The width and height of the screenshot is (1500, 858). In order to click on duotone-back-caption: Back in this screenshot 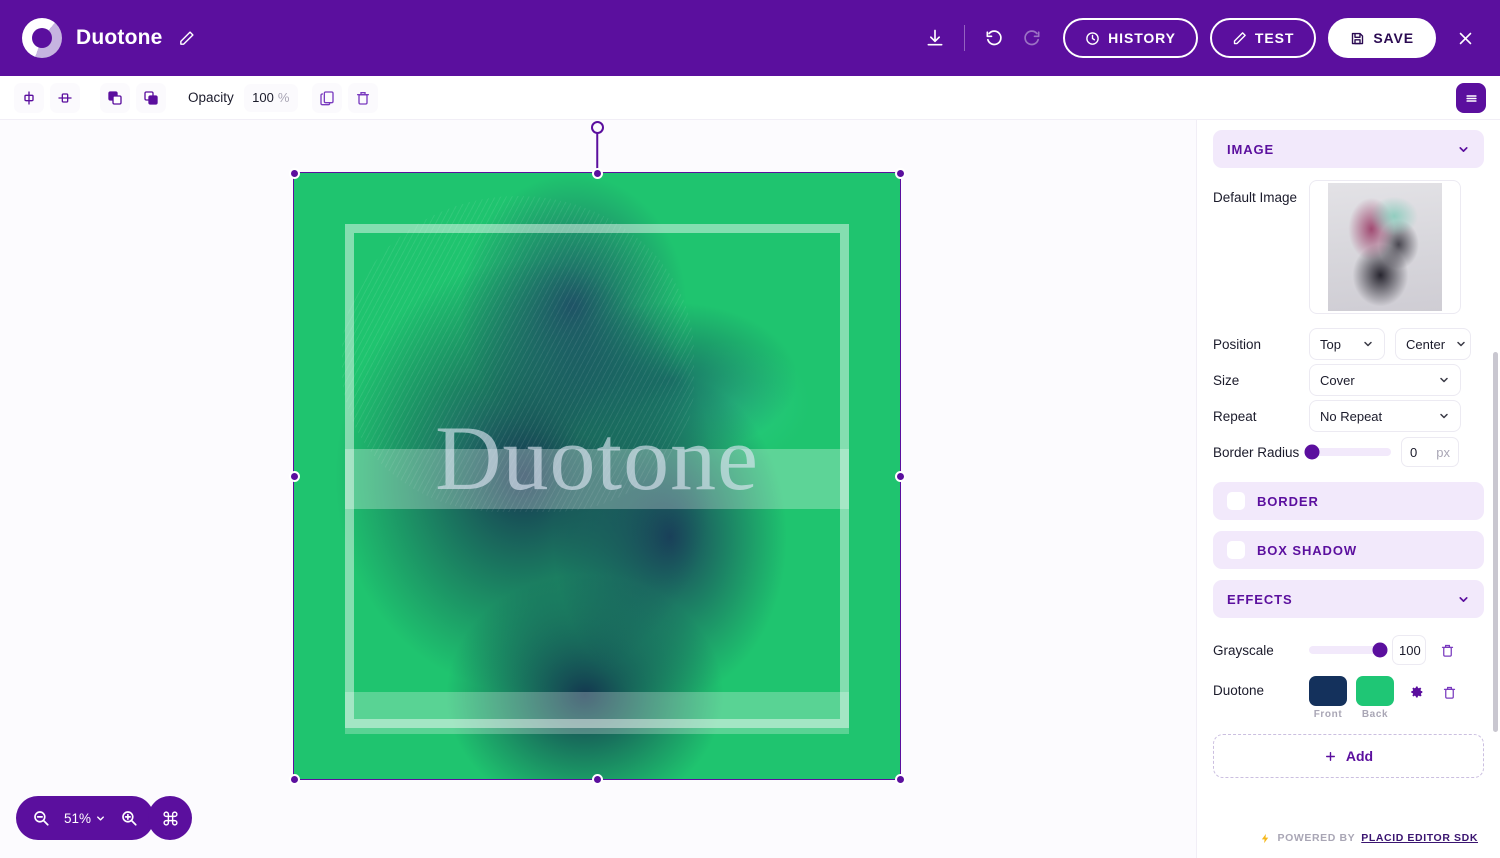, I will do `click(1375, 714)`.